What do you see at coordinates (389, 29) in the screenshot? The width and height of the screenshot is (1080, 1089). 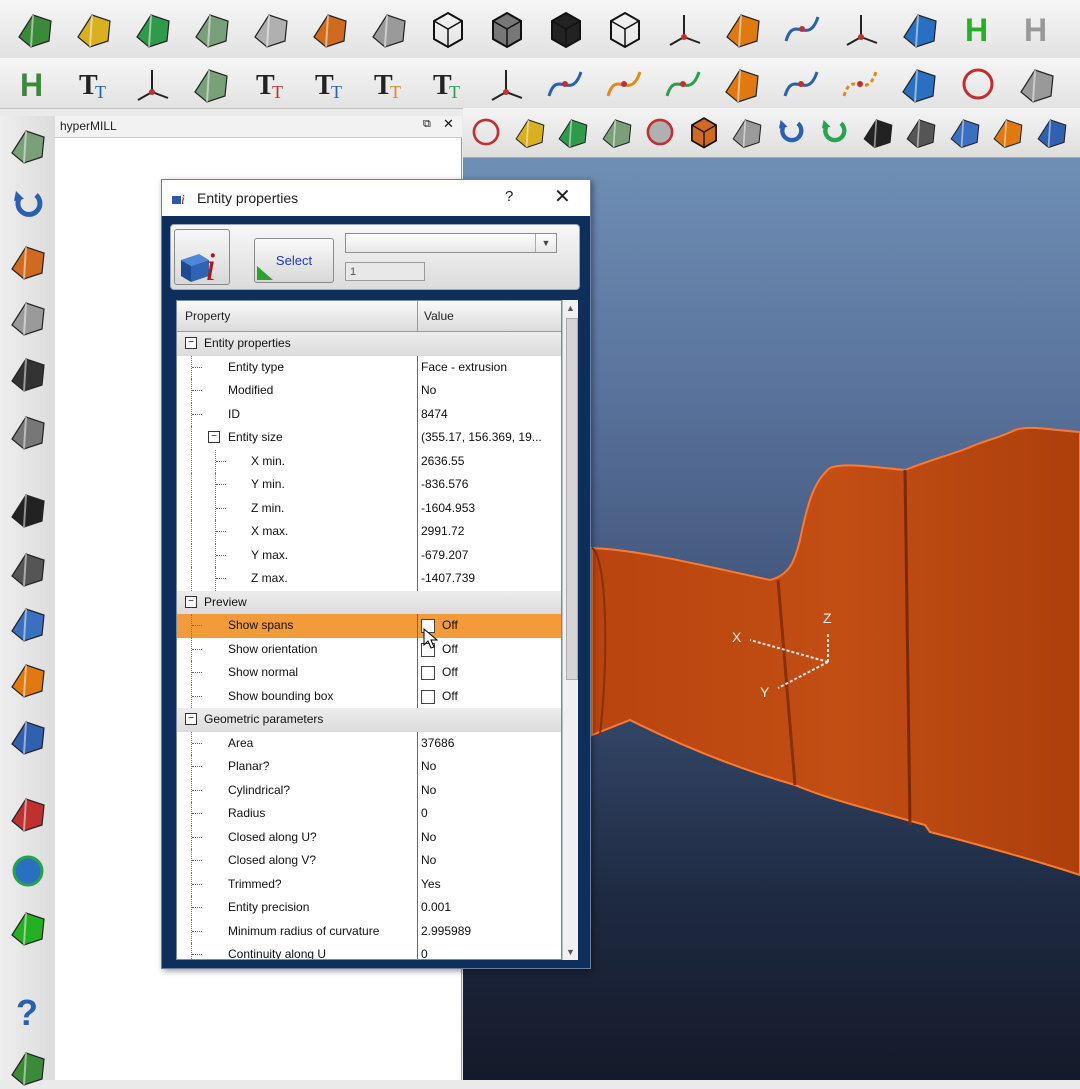 I see `tool-holder-icon` at bounding box center [389, 29].